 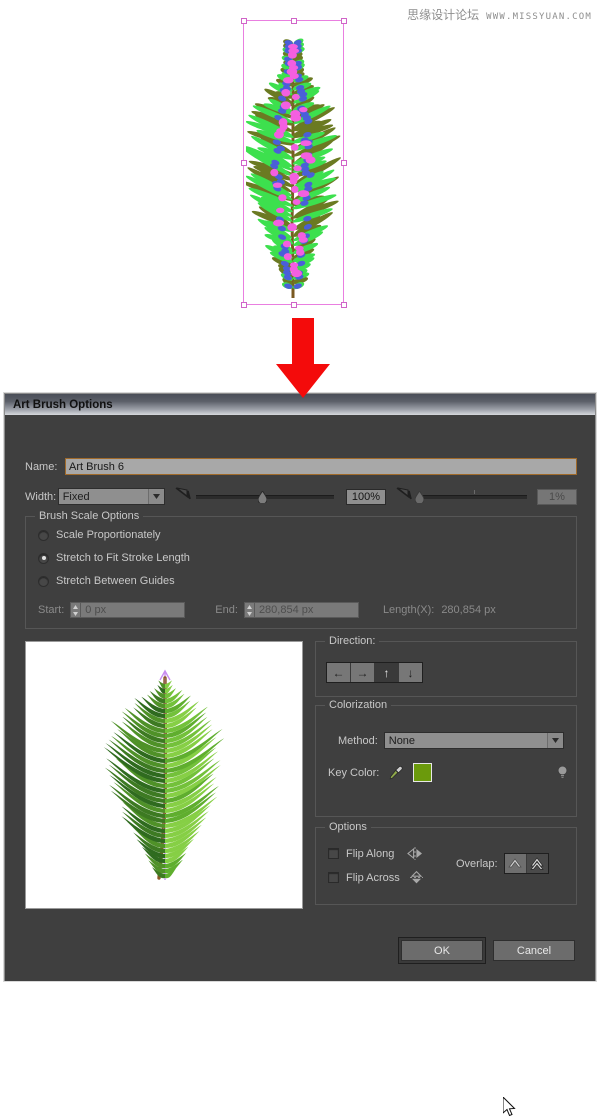 I want to click on chevron-overlap-icon, so click(x=515, y=863).